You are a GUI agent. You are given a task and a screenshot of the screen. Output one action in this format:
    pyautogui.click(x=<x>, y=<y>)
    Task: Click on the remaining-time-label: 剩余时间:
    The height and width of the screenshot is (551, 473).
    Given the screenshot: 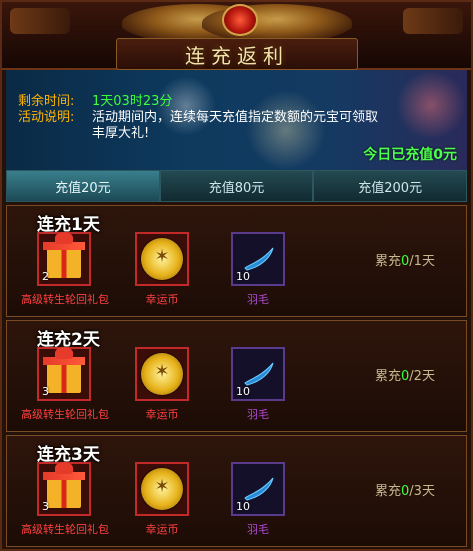 What is the action you would take?
    pyautogui.click(x=46, y=101)
    